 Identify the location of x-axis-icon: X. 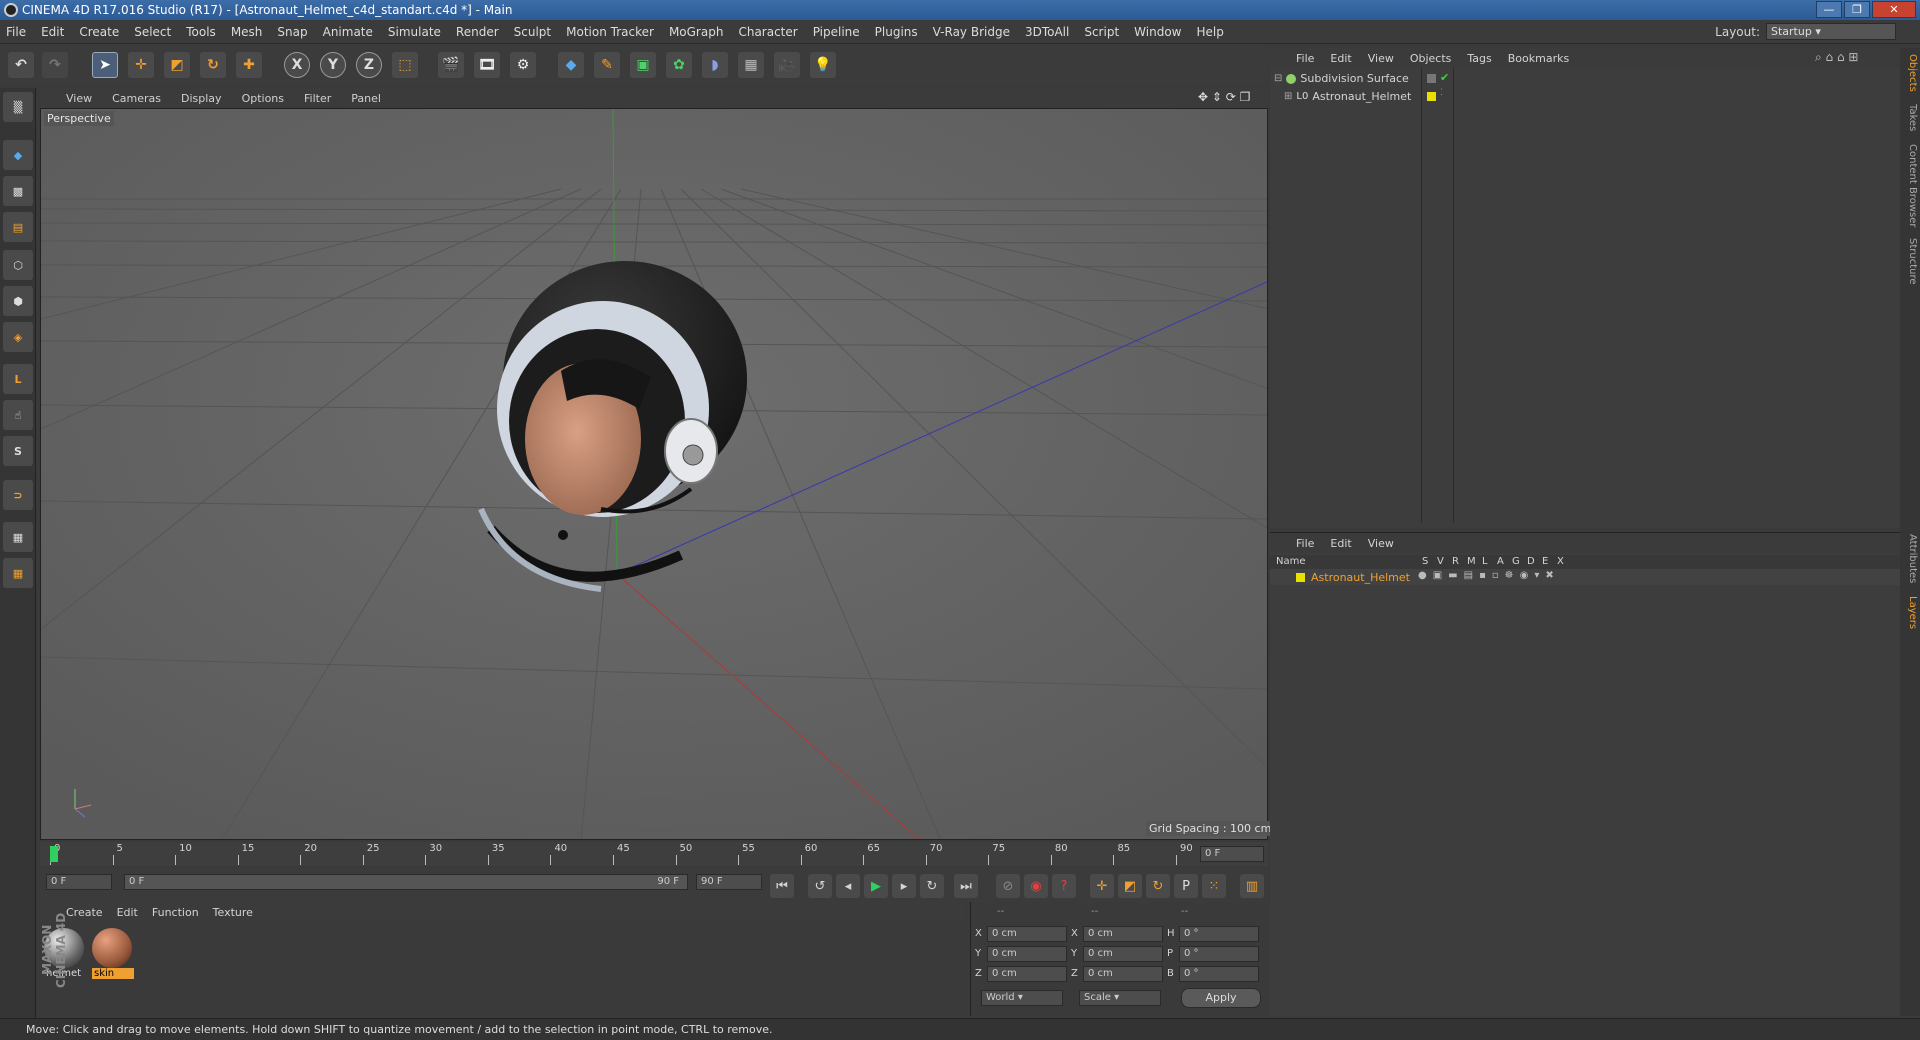
(297, 65).